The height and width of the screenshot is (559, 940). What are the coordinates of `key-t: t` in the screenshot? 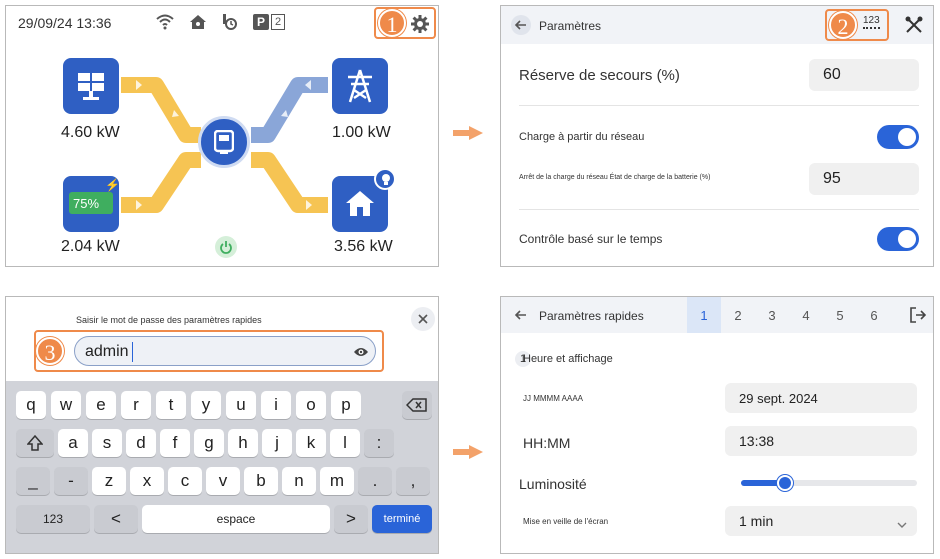 It's located at (171, 405).